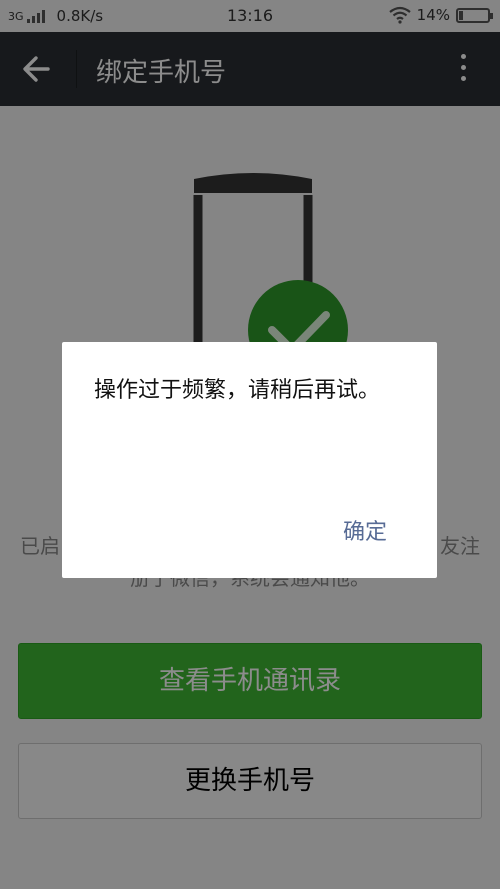 This screenshot has width=500, height=889. Describe the element at coordinates (365, 530) in the screenshot. I see `confirm-button: 确定` at that location.